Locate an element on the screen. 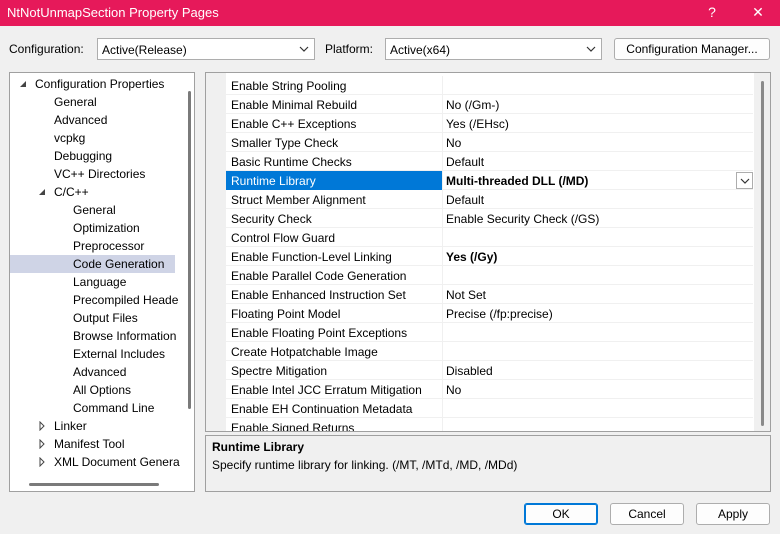 This screenshot has width=780, height=534. property-name: Enable Function-Level Linking is located at coordinates (311, 257).